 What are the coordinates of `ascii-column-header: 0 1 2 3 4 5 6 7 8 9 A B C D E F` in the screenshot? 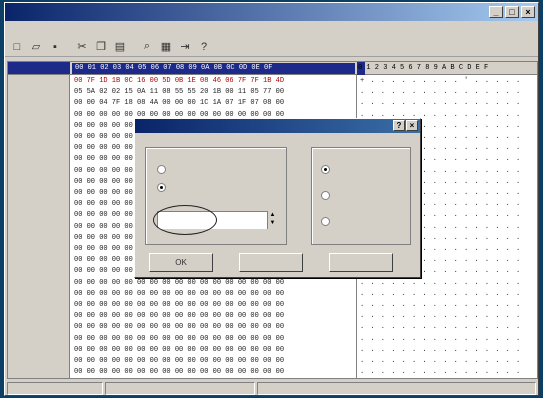 It's located at (423, 68).